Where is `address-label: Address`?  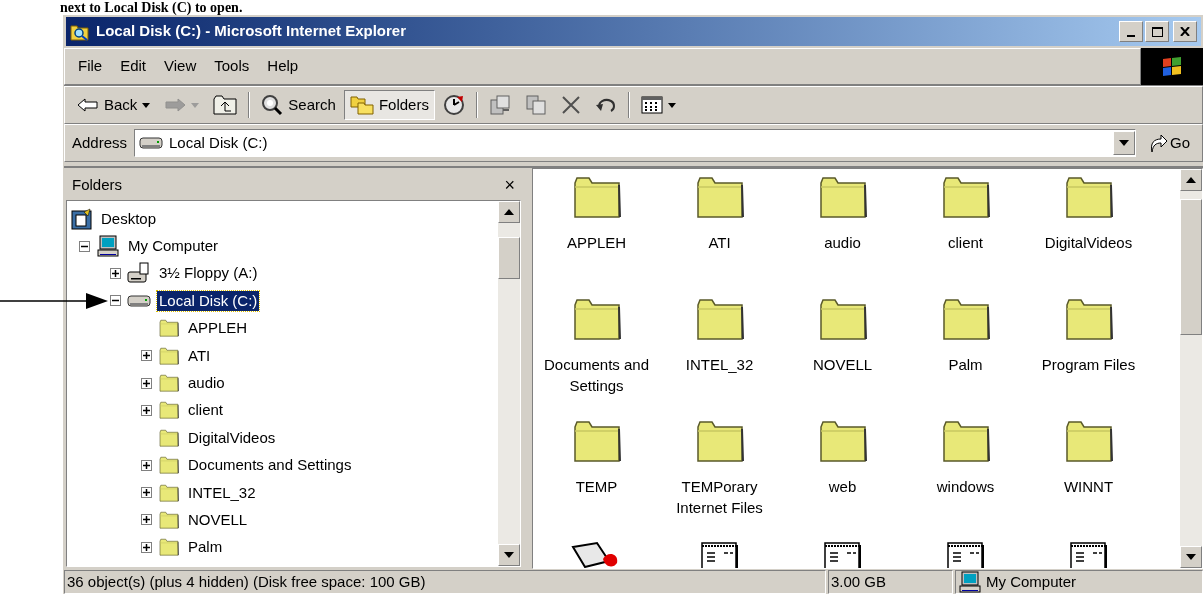 address-label: Address is located at coordinates (100, 142).